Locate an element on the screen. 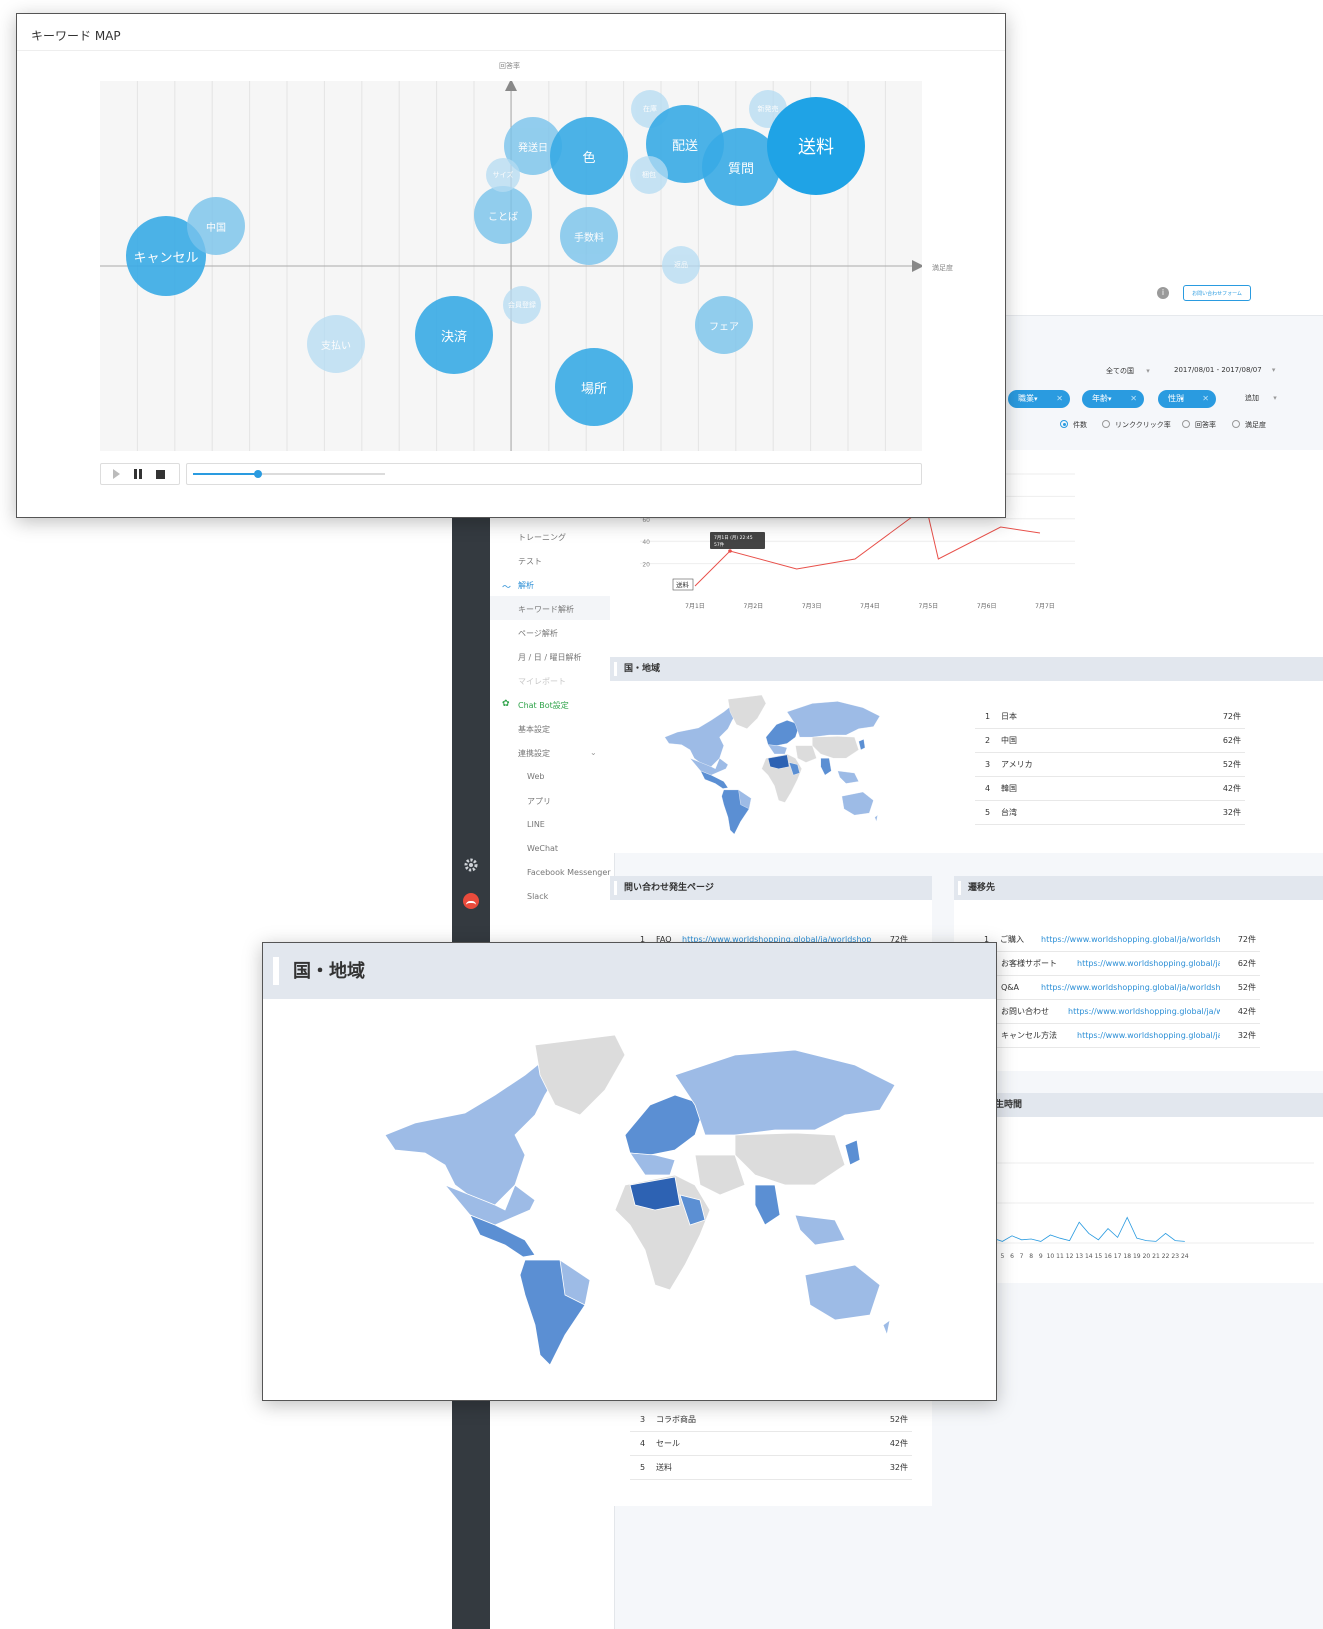  country-rank-row: 5 台湾 32件 is located at coordinates (1110, 813).